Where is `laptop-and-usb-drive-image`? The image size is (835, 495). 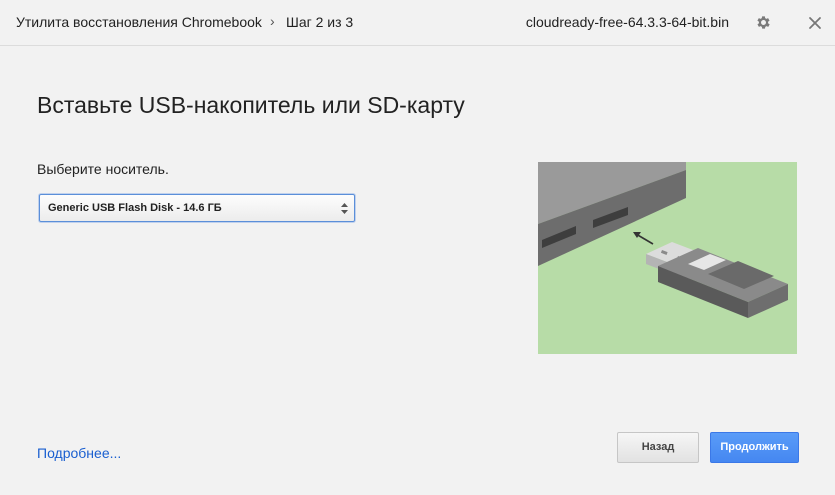
laptop-and-usb-drive-image is located at coordinates (663, 240).